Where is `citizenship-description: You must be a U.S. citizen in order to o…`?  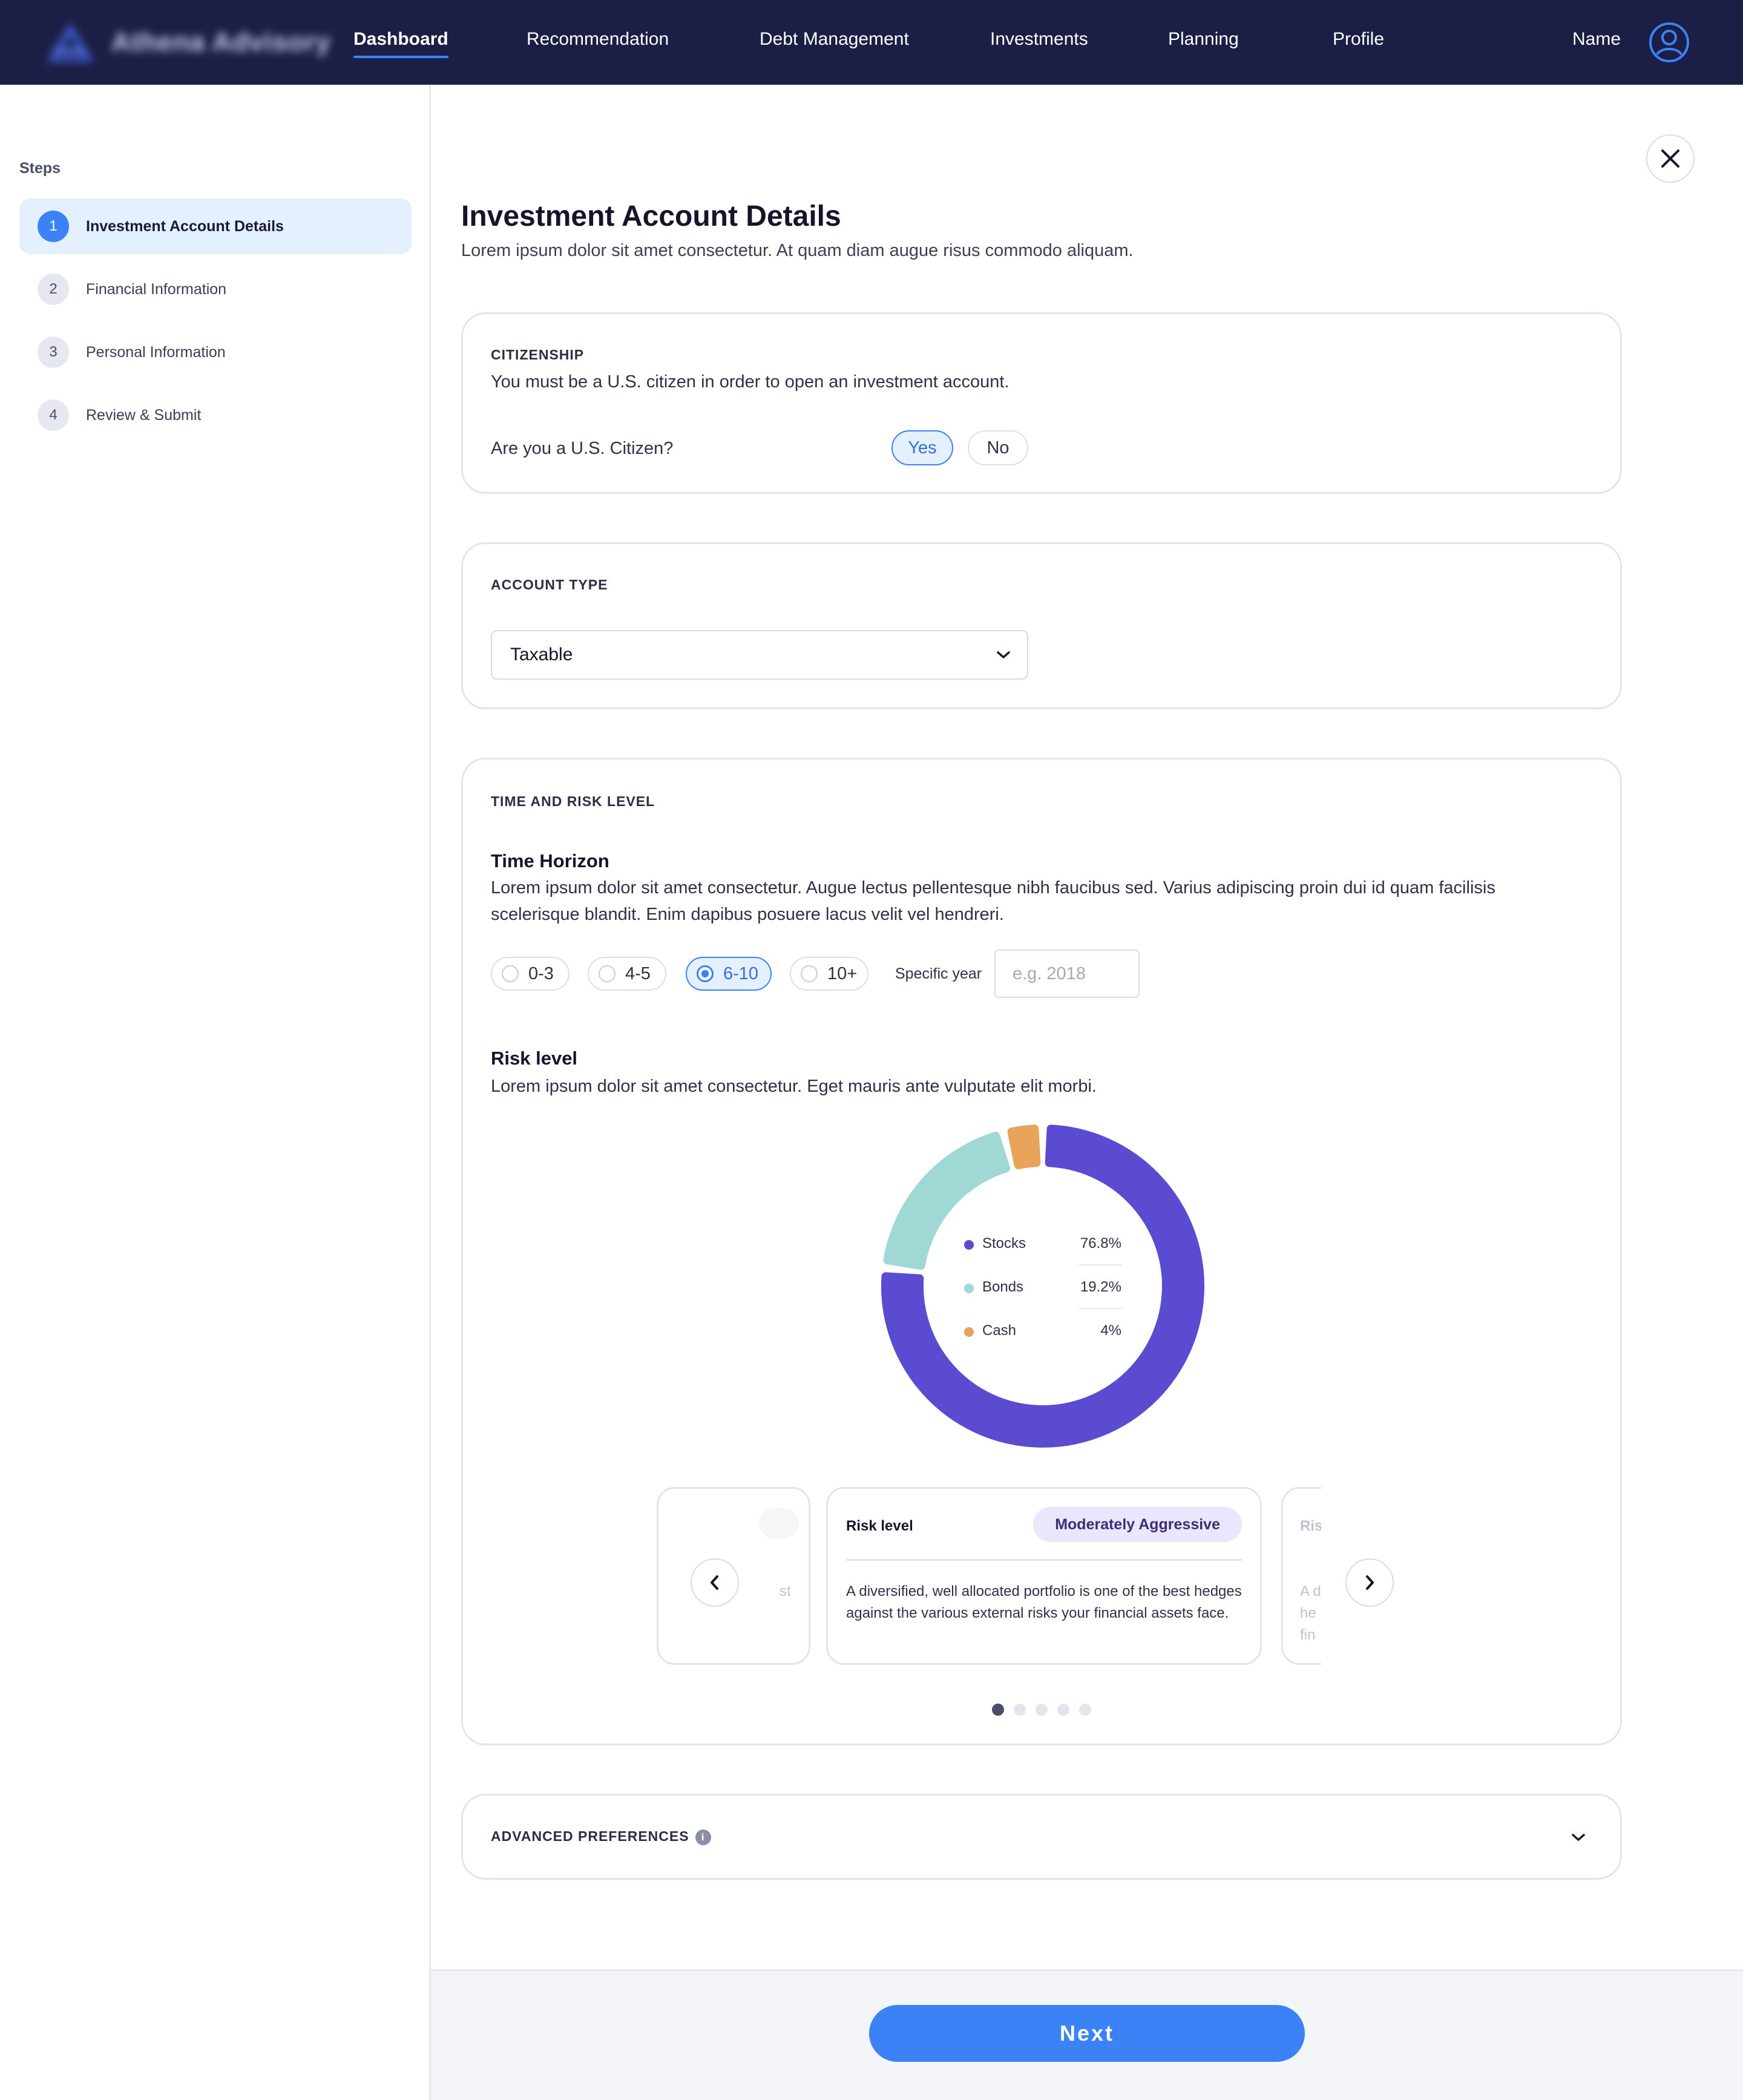 citizenship-description: You must be a U.S. citizen in order to o… is located at coordinates (750, 382).